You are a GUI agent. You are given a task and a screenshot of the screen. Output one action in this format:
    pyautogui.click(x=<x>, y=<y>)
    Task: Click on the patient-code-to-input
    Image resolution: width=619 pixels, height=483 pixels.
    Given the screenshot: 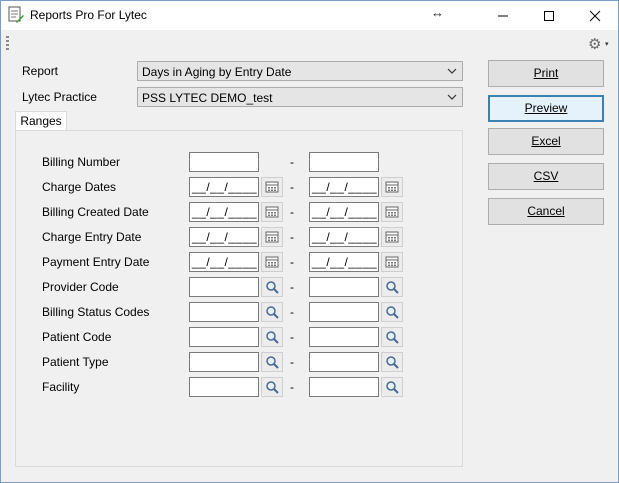 What is the action you would take?
    pyautogui.click(x=344, y=337)
    